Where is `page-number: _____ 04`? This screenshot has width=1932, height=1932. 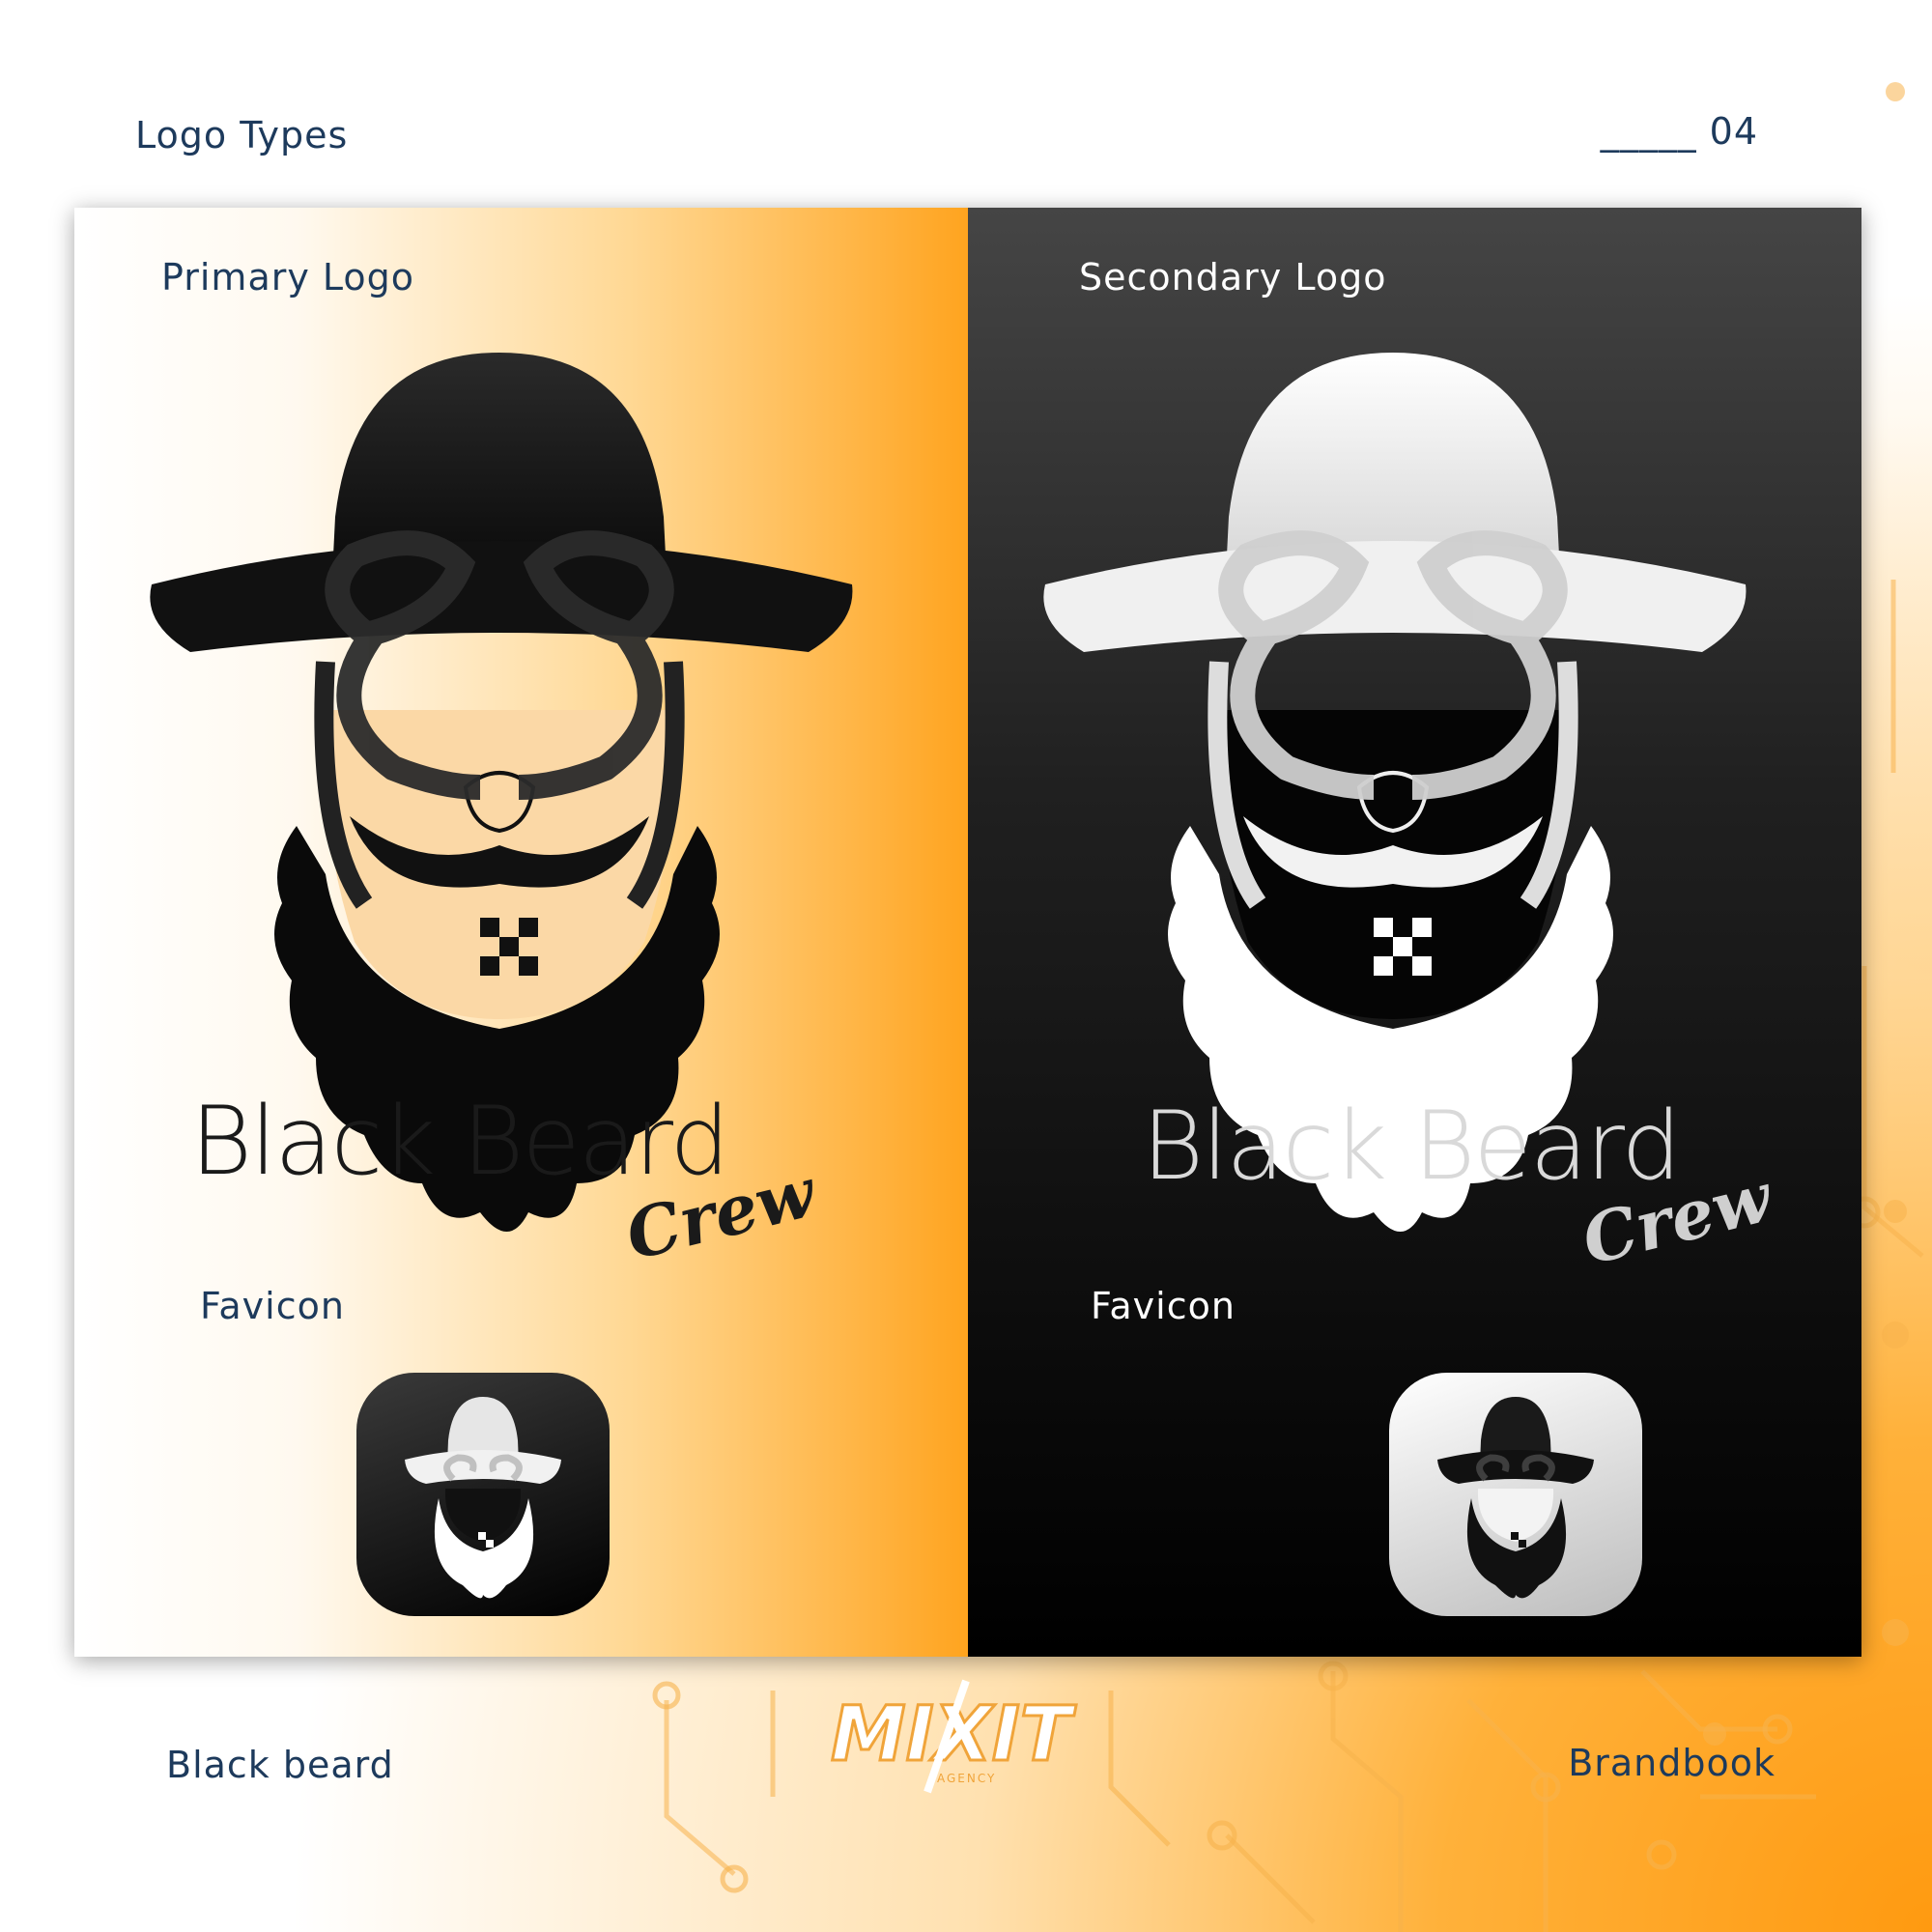 page-number: _____ 04 is located at coordinates (1679, 131).